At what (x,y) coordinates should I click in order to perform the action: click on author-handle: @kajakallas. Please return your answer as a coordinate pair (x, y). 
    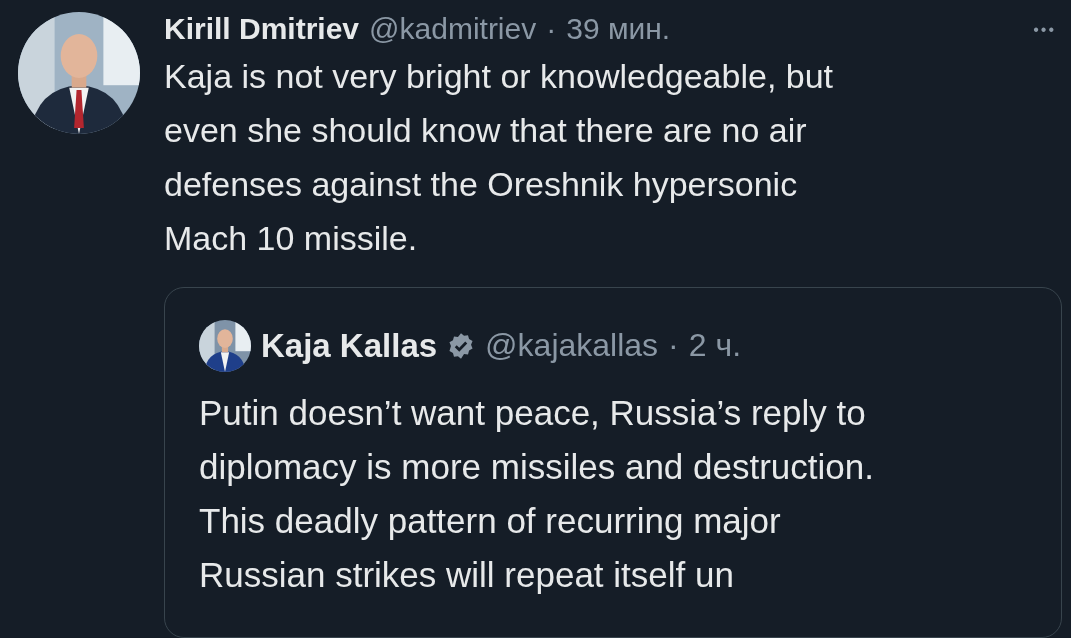
    Looking at the image, I should click on (572, 345).